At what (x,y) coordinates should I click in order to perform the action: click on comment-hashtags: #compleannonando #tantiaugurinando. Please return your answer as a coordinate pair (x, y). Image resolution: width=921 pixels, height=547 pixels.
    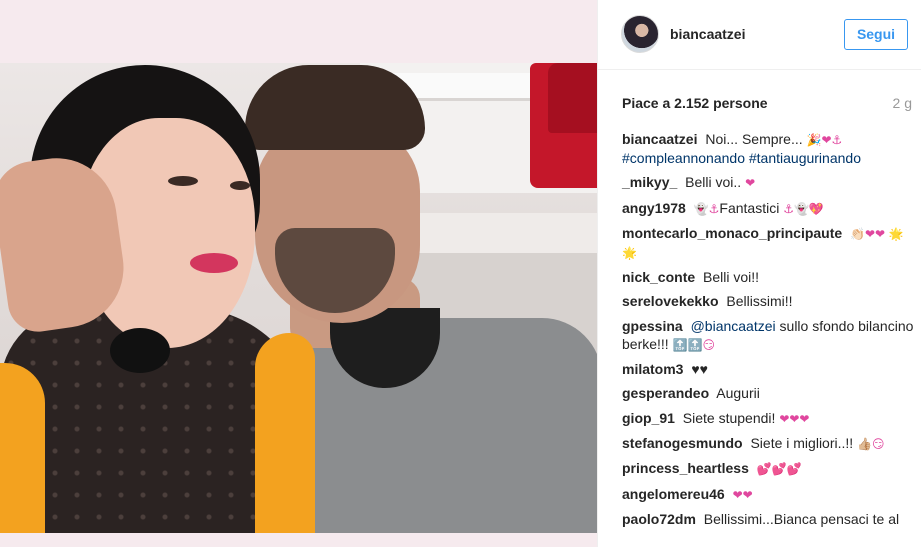
    Looking at the image, I should click on (741, 158).